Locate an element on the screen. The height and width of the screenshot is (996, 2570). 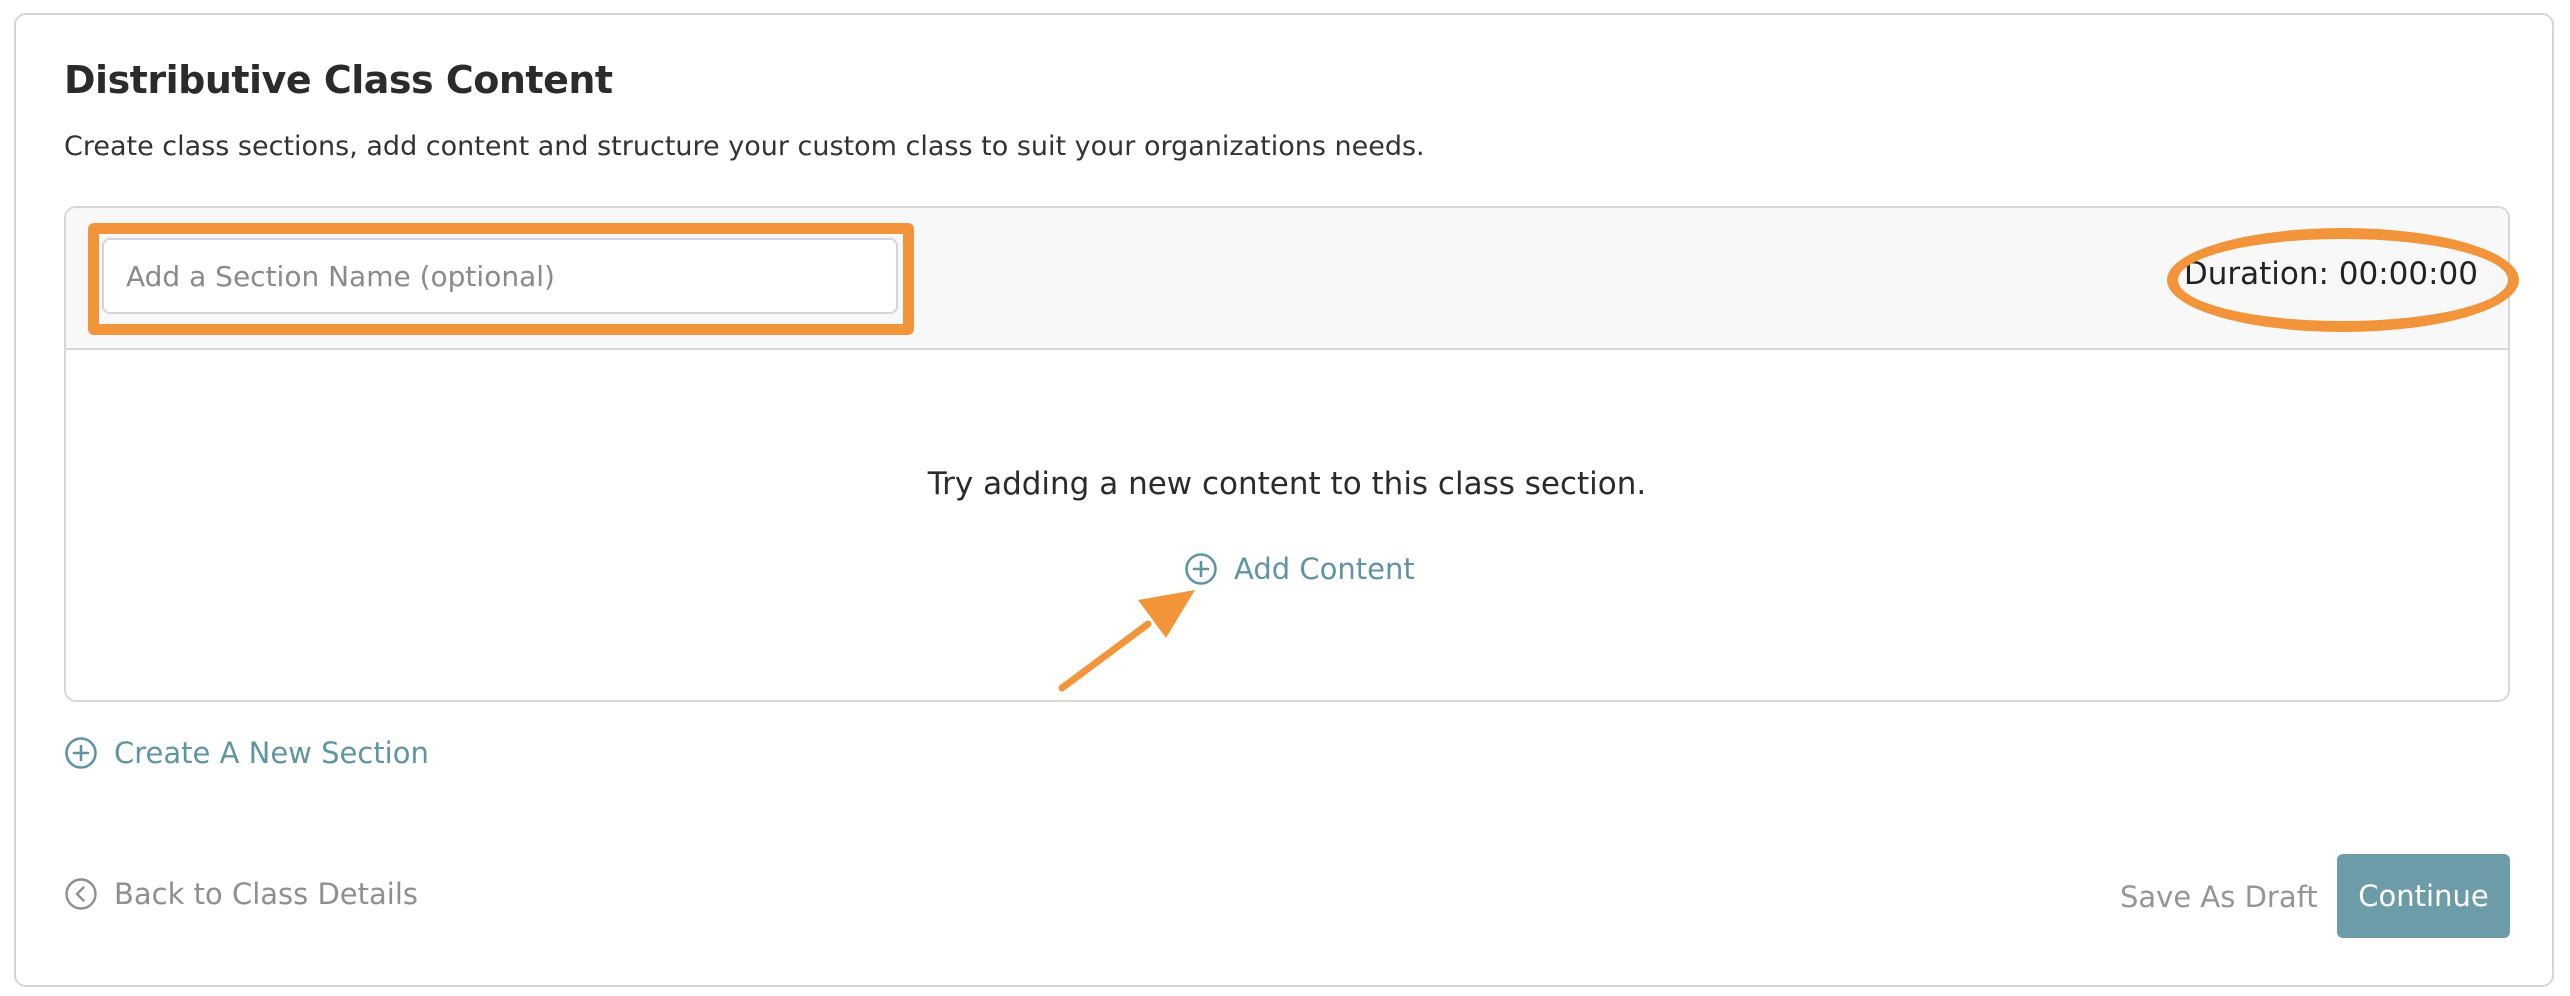
back-to-class-details-link: Back to Class Details is located at coordinates (241, 894).